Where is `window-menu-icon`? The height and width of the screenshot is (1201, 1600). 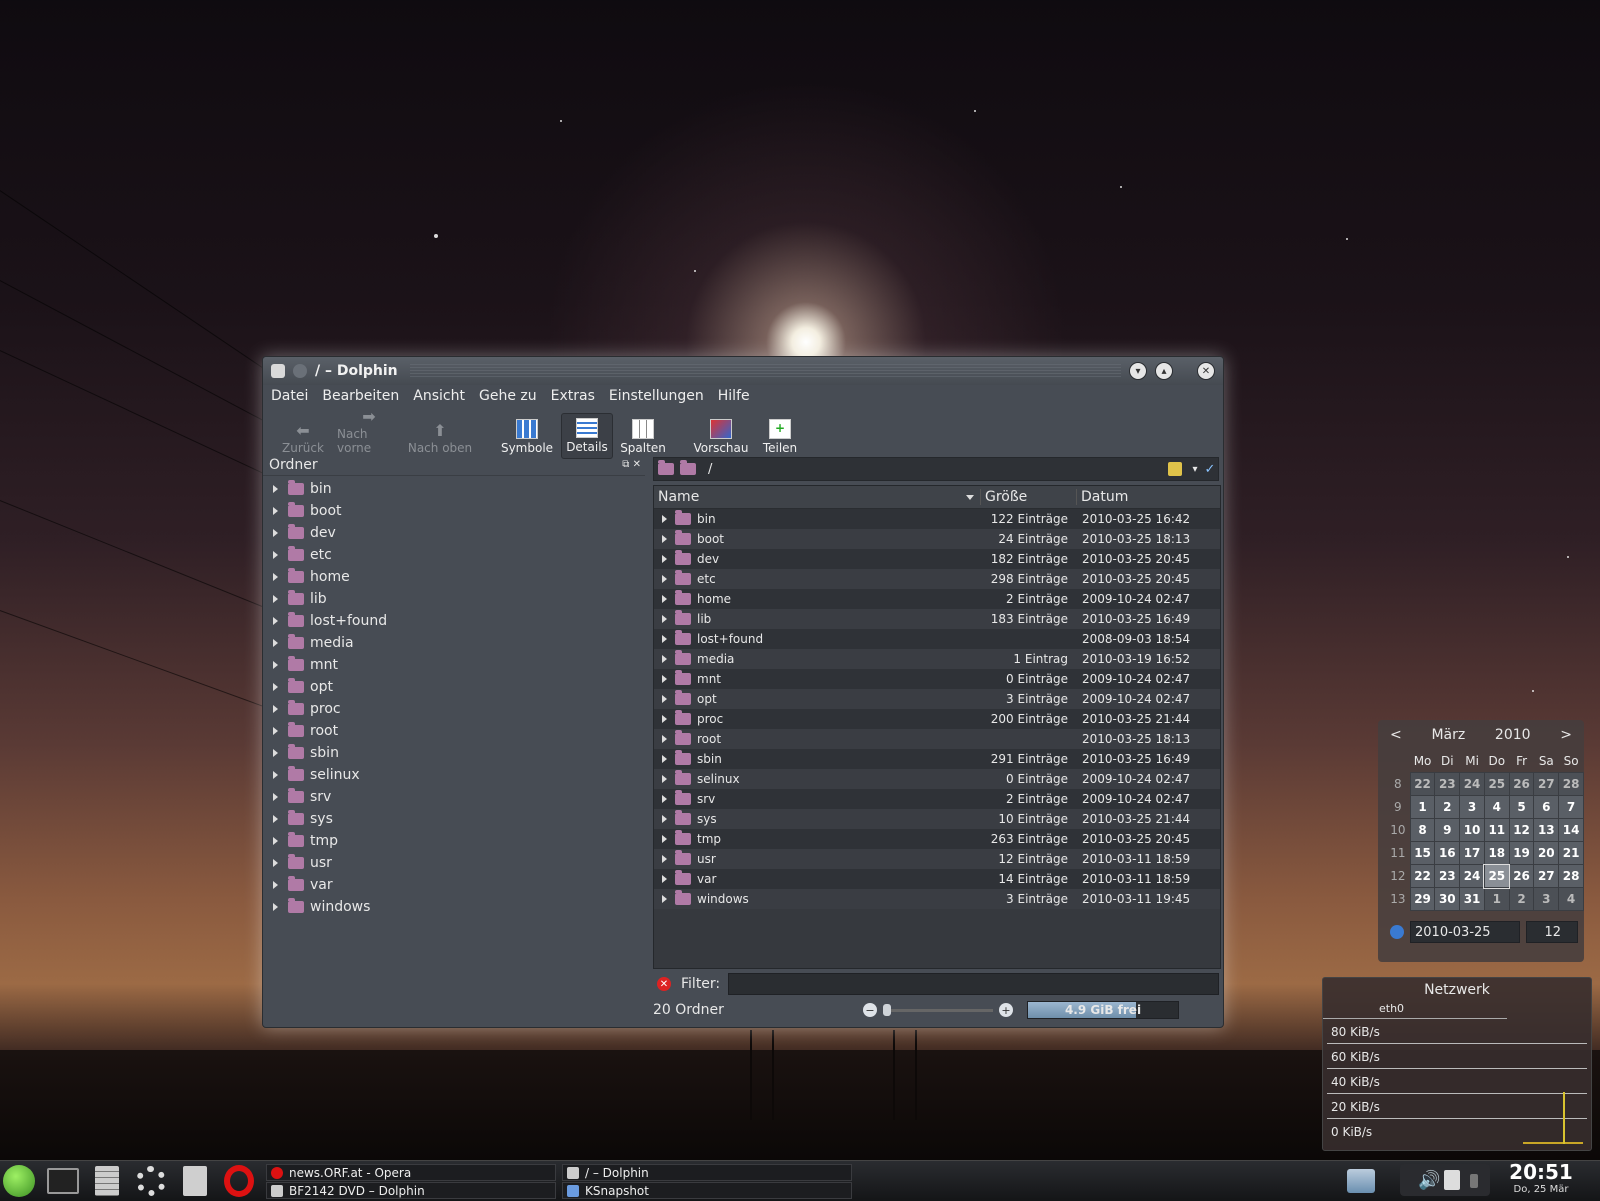 window-menu-icon is located at coordinates (278, 371).